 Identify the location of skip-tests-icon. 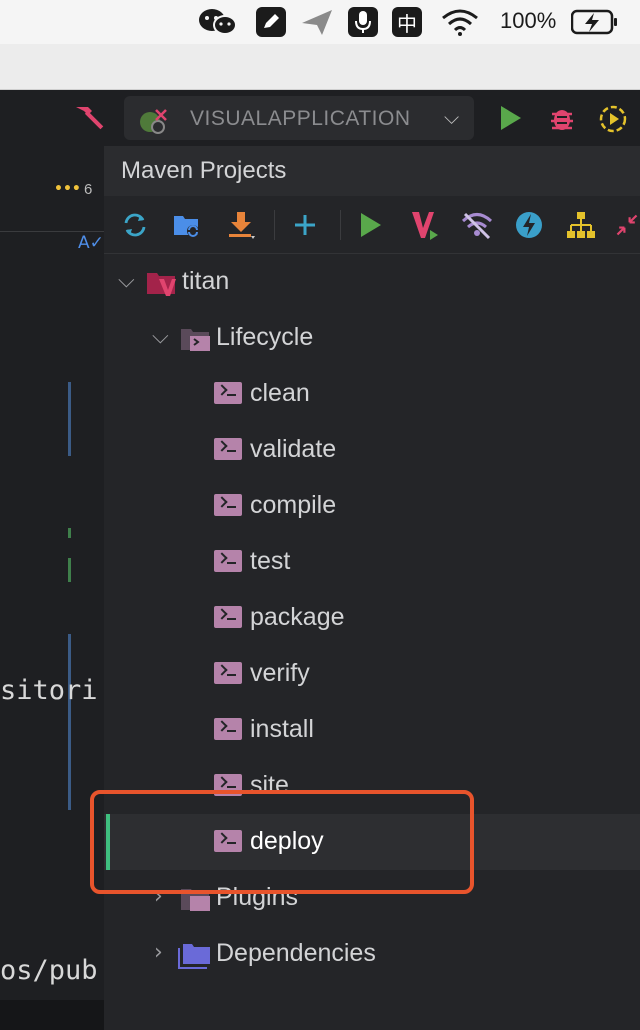
(529, 225).